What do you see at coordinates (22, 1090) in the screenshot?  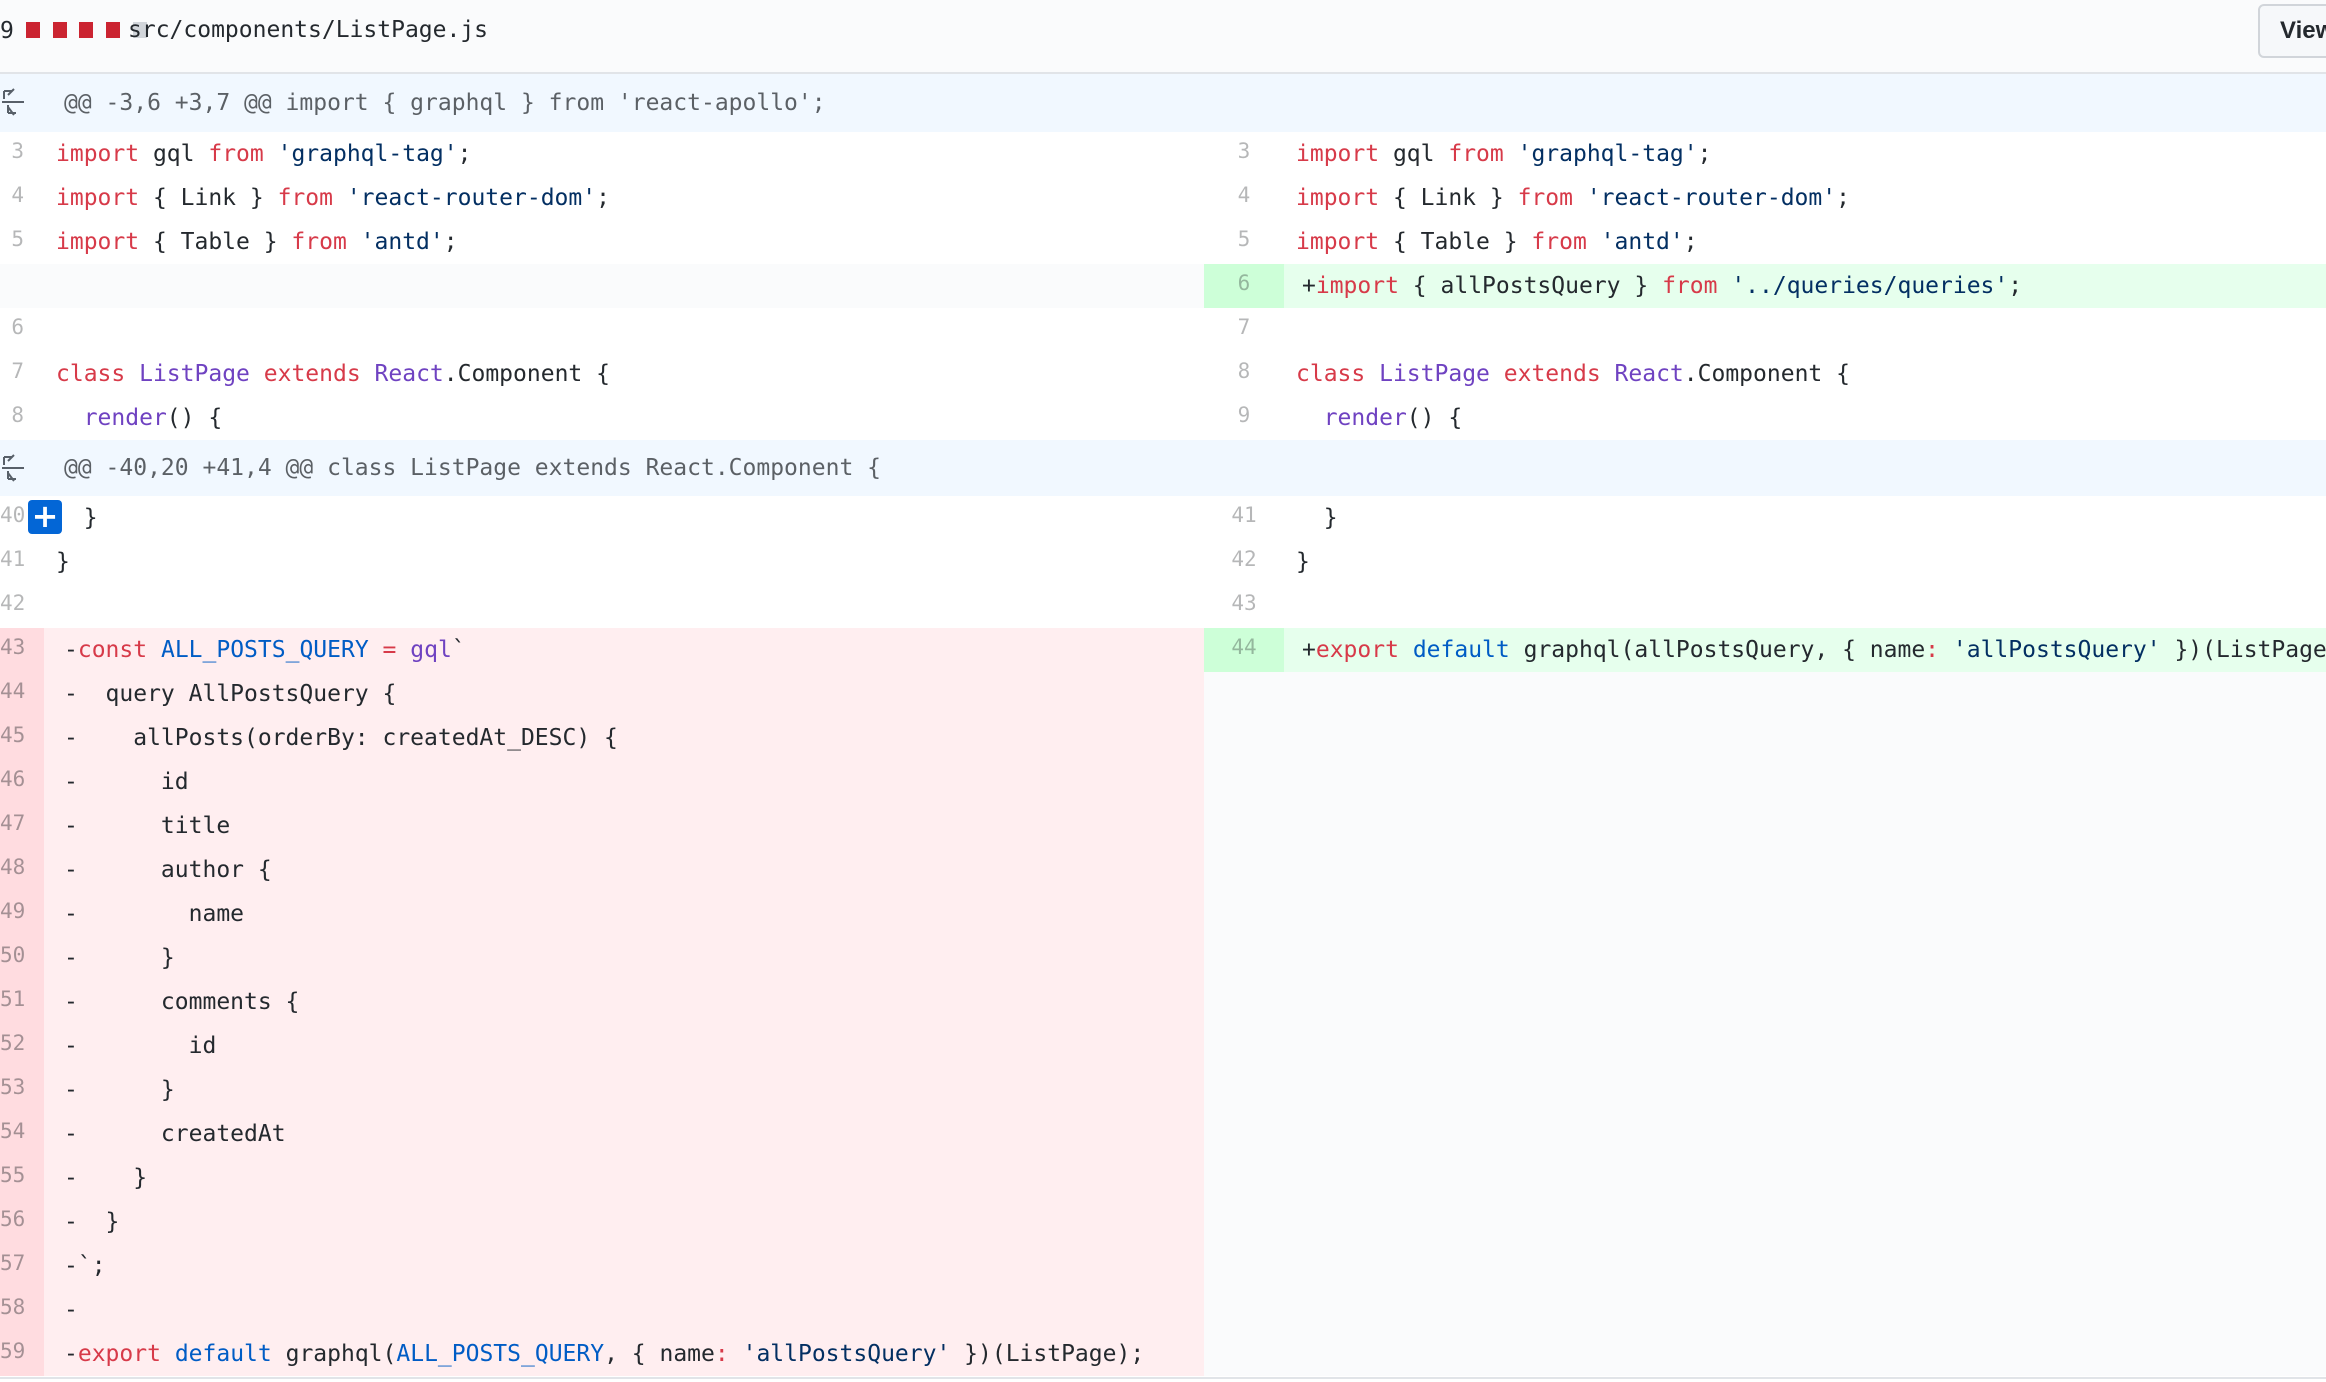 I see `line-number: 53` at bounding box center [22, 1090].